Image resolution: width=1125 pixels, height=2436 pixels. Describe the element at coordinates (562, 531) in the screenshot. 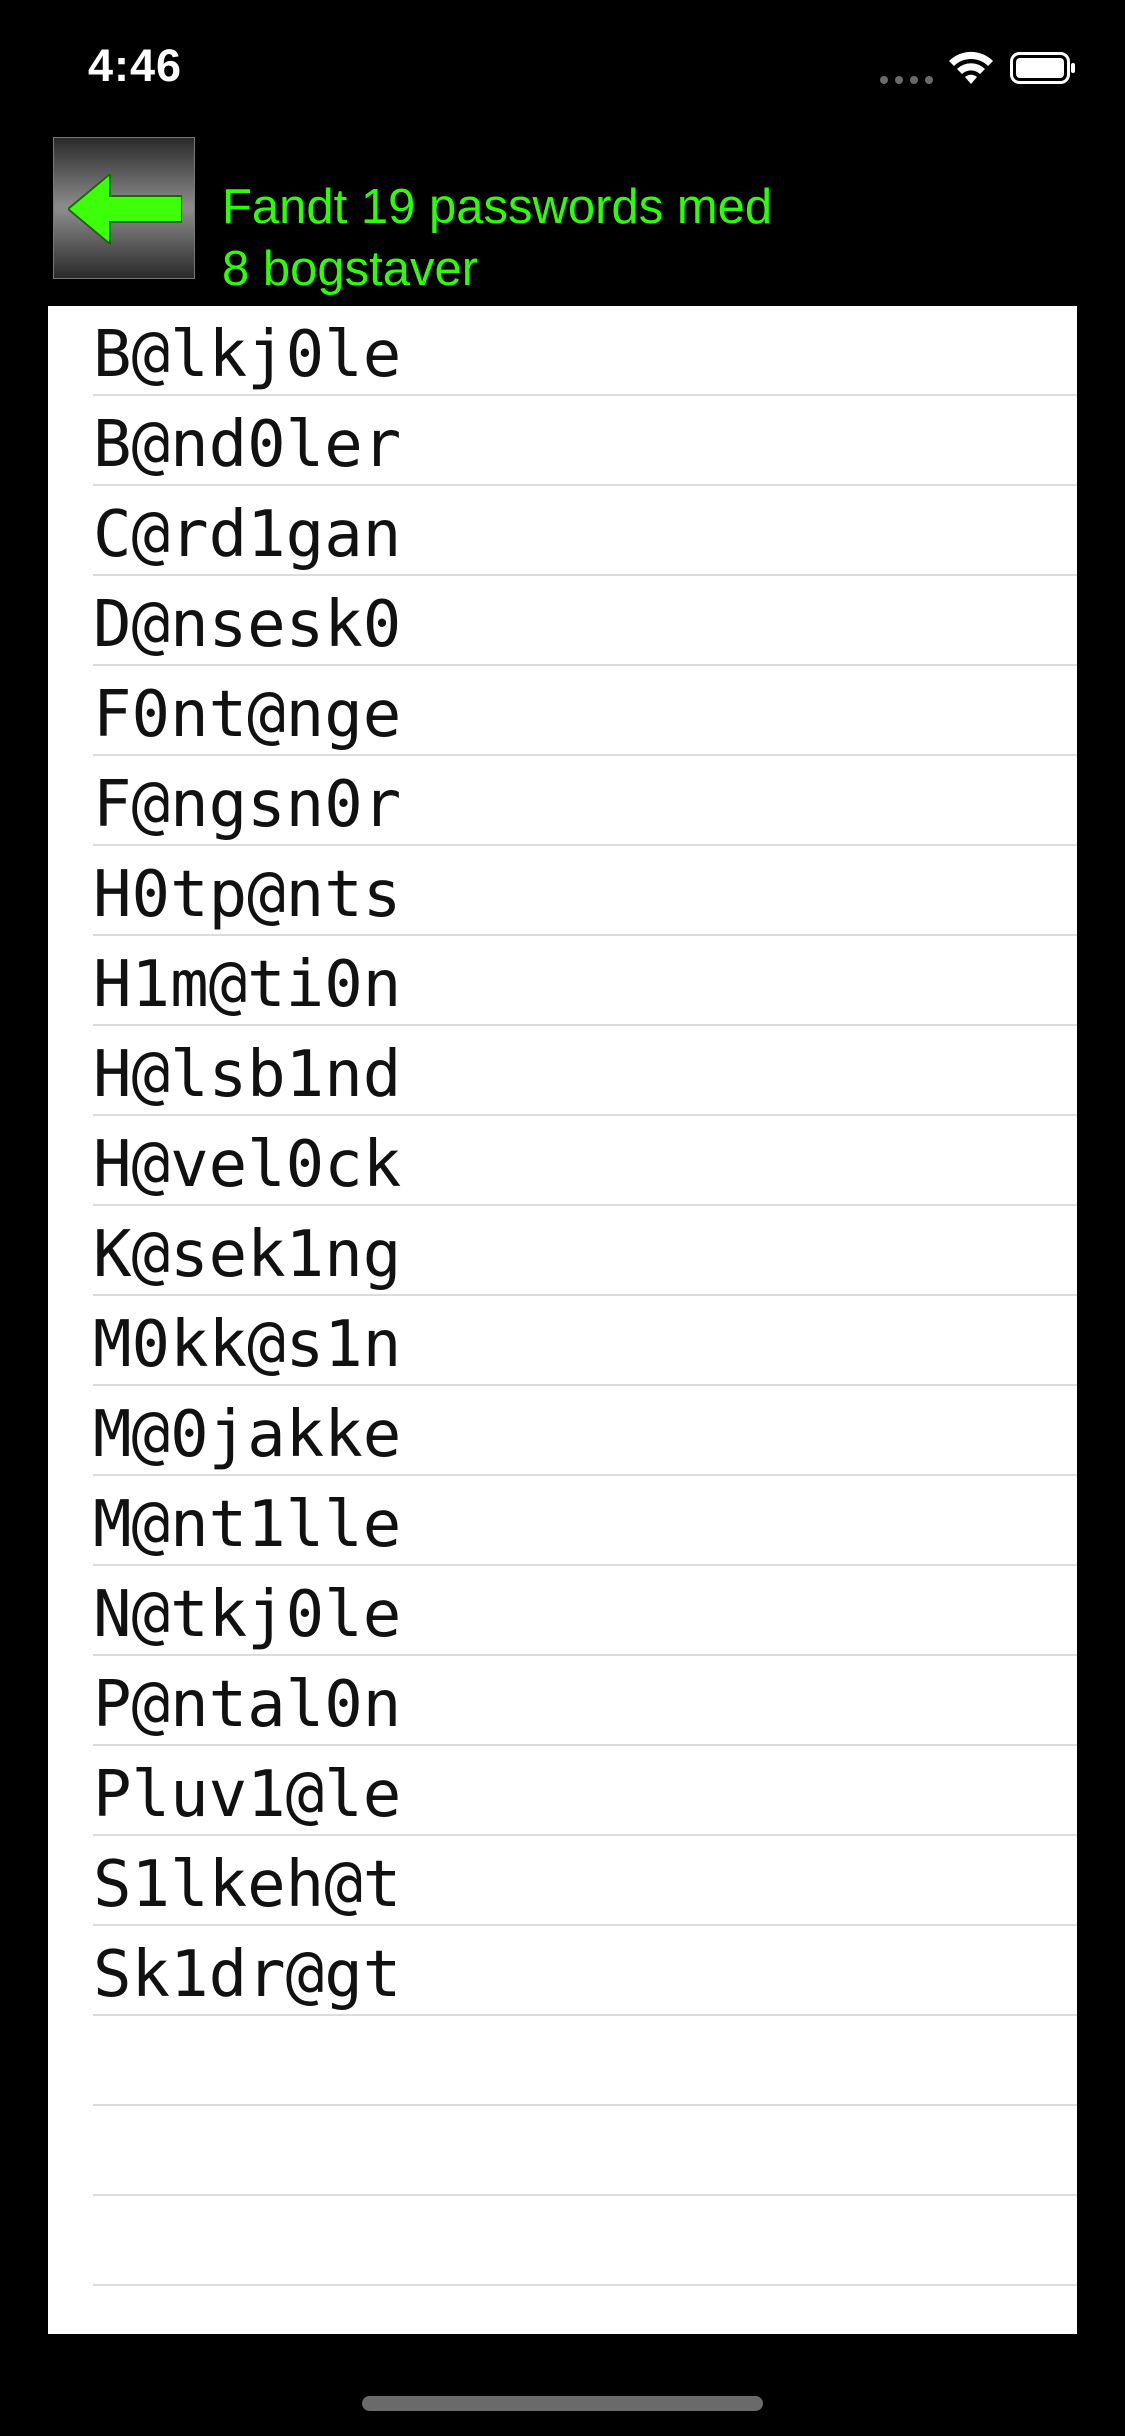

I see `list-item: C@rd1gan` at that location.